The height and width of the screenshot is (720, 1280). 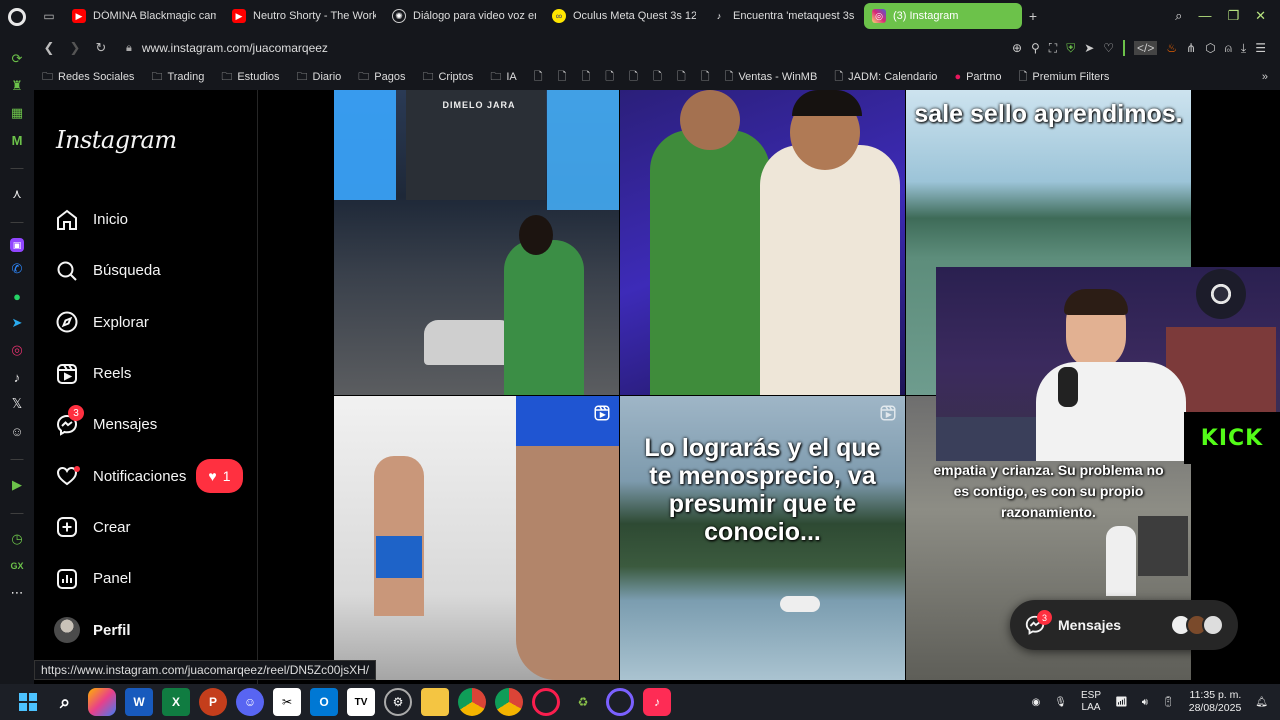 I want to click on url-field: 🔒︎ www.instagram.com/juacomarqeez, so click(x=227, y=48).